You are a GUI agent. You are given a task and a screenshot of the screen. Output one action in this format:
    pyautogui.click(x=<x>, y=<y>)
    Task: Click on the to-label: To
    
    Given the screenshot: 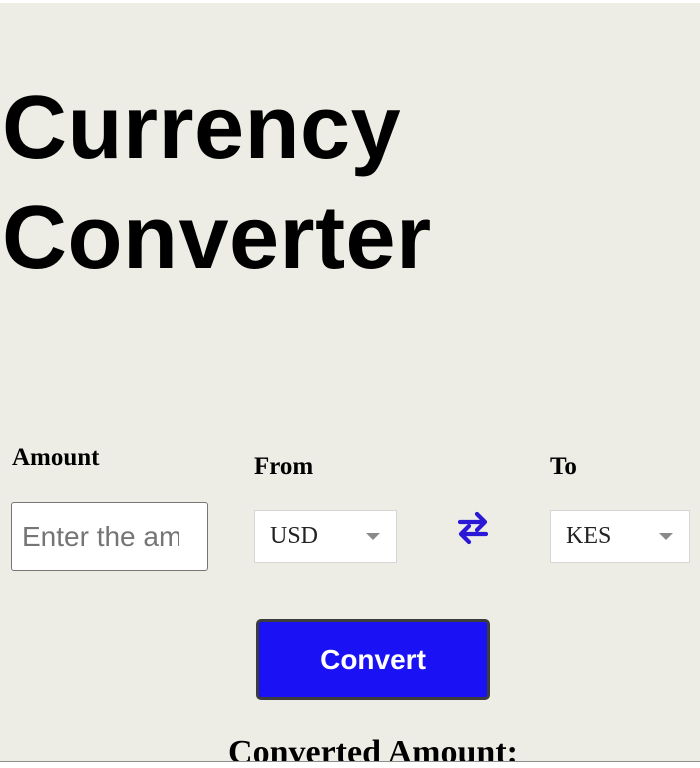 What is the action you would take?
    pyautogui.click(x=563, y=466)
    